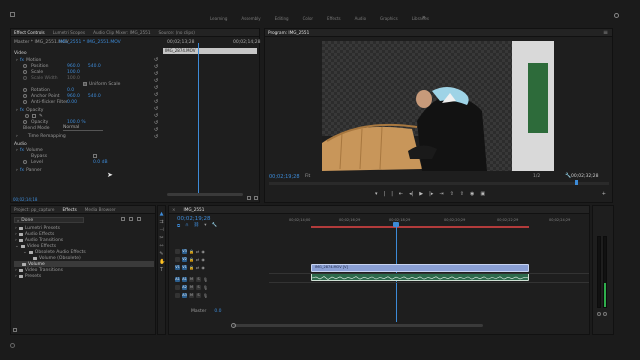 Image resolution: width=640 pixels, height=360 pixels. I want to click on track-label-v2: V2, so click(184, 259).